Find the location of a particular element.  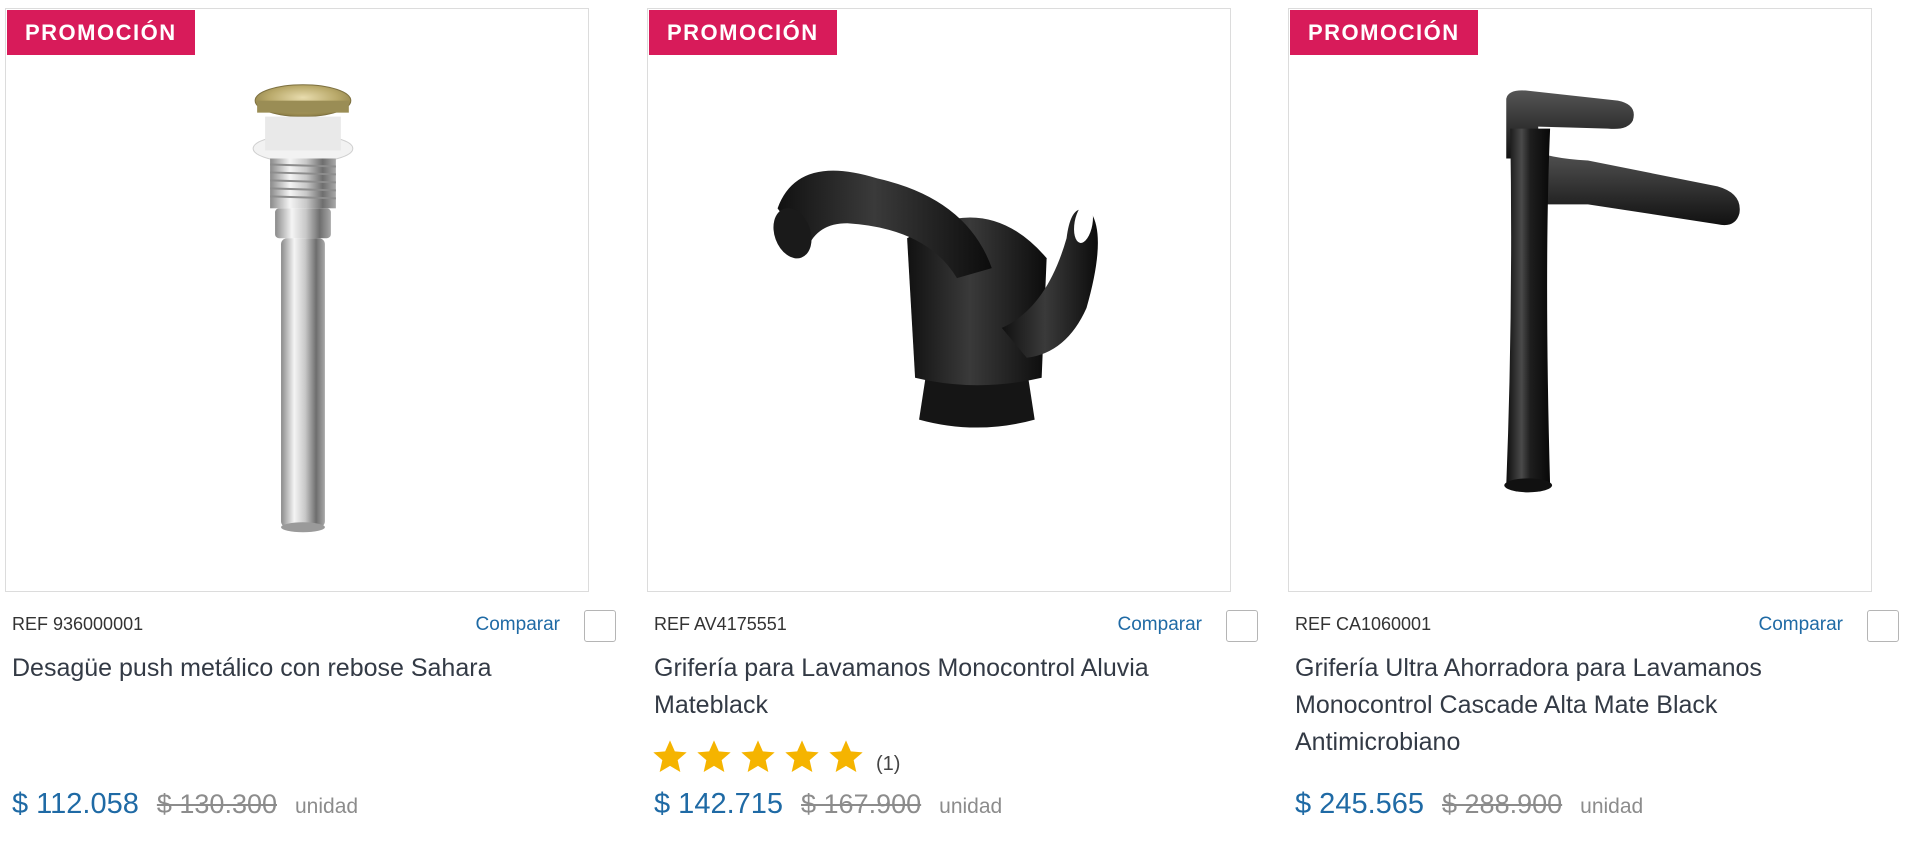

product-meta-row: REF 936000001 Comparar is located at coordinates (311, 630).